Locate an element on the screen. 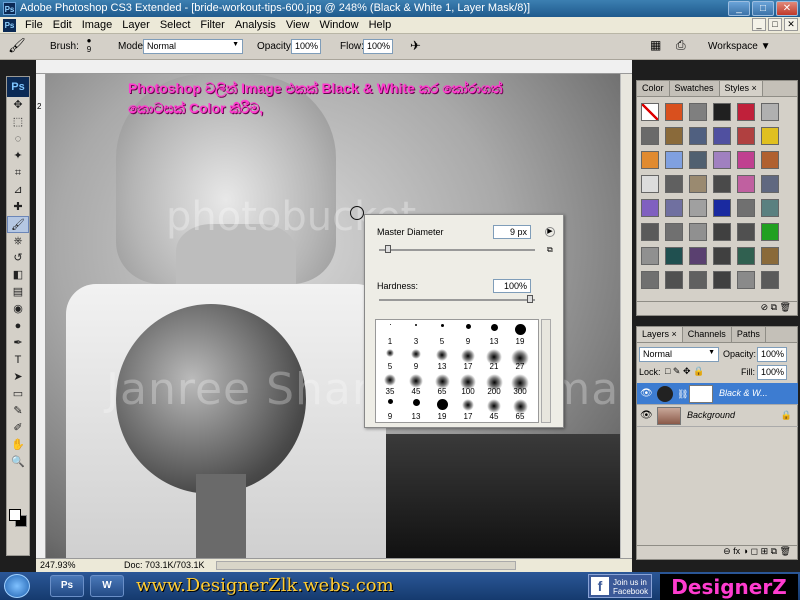  eyedropper-icon: ✐ is located at coordinates (18, 428).